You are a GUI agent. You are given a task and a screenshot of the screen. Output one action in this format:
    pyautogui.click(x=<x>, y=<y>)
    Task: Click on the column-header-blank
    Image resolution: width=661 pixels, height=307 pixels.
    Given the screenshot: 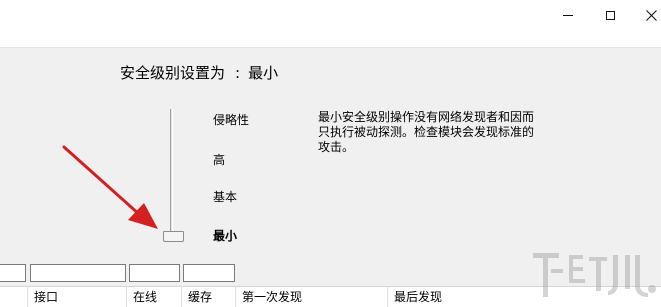 What is the action you would take?
    pyautogui.click(x=14, y=297)
    